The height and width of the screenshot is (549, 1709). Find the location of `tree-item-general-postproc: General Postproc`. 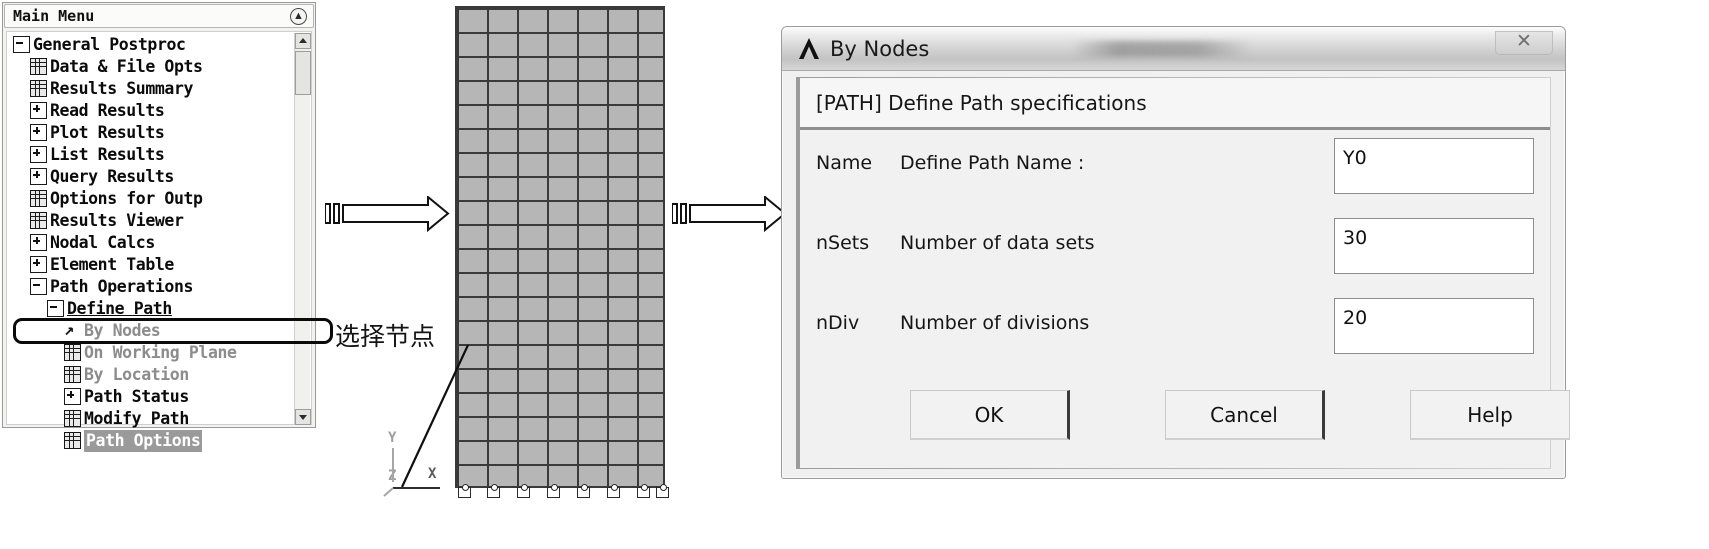

tree-item-general-postproc: General Postproc is located at coordinates (151, 45).